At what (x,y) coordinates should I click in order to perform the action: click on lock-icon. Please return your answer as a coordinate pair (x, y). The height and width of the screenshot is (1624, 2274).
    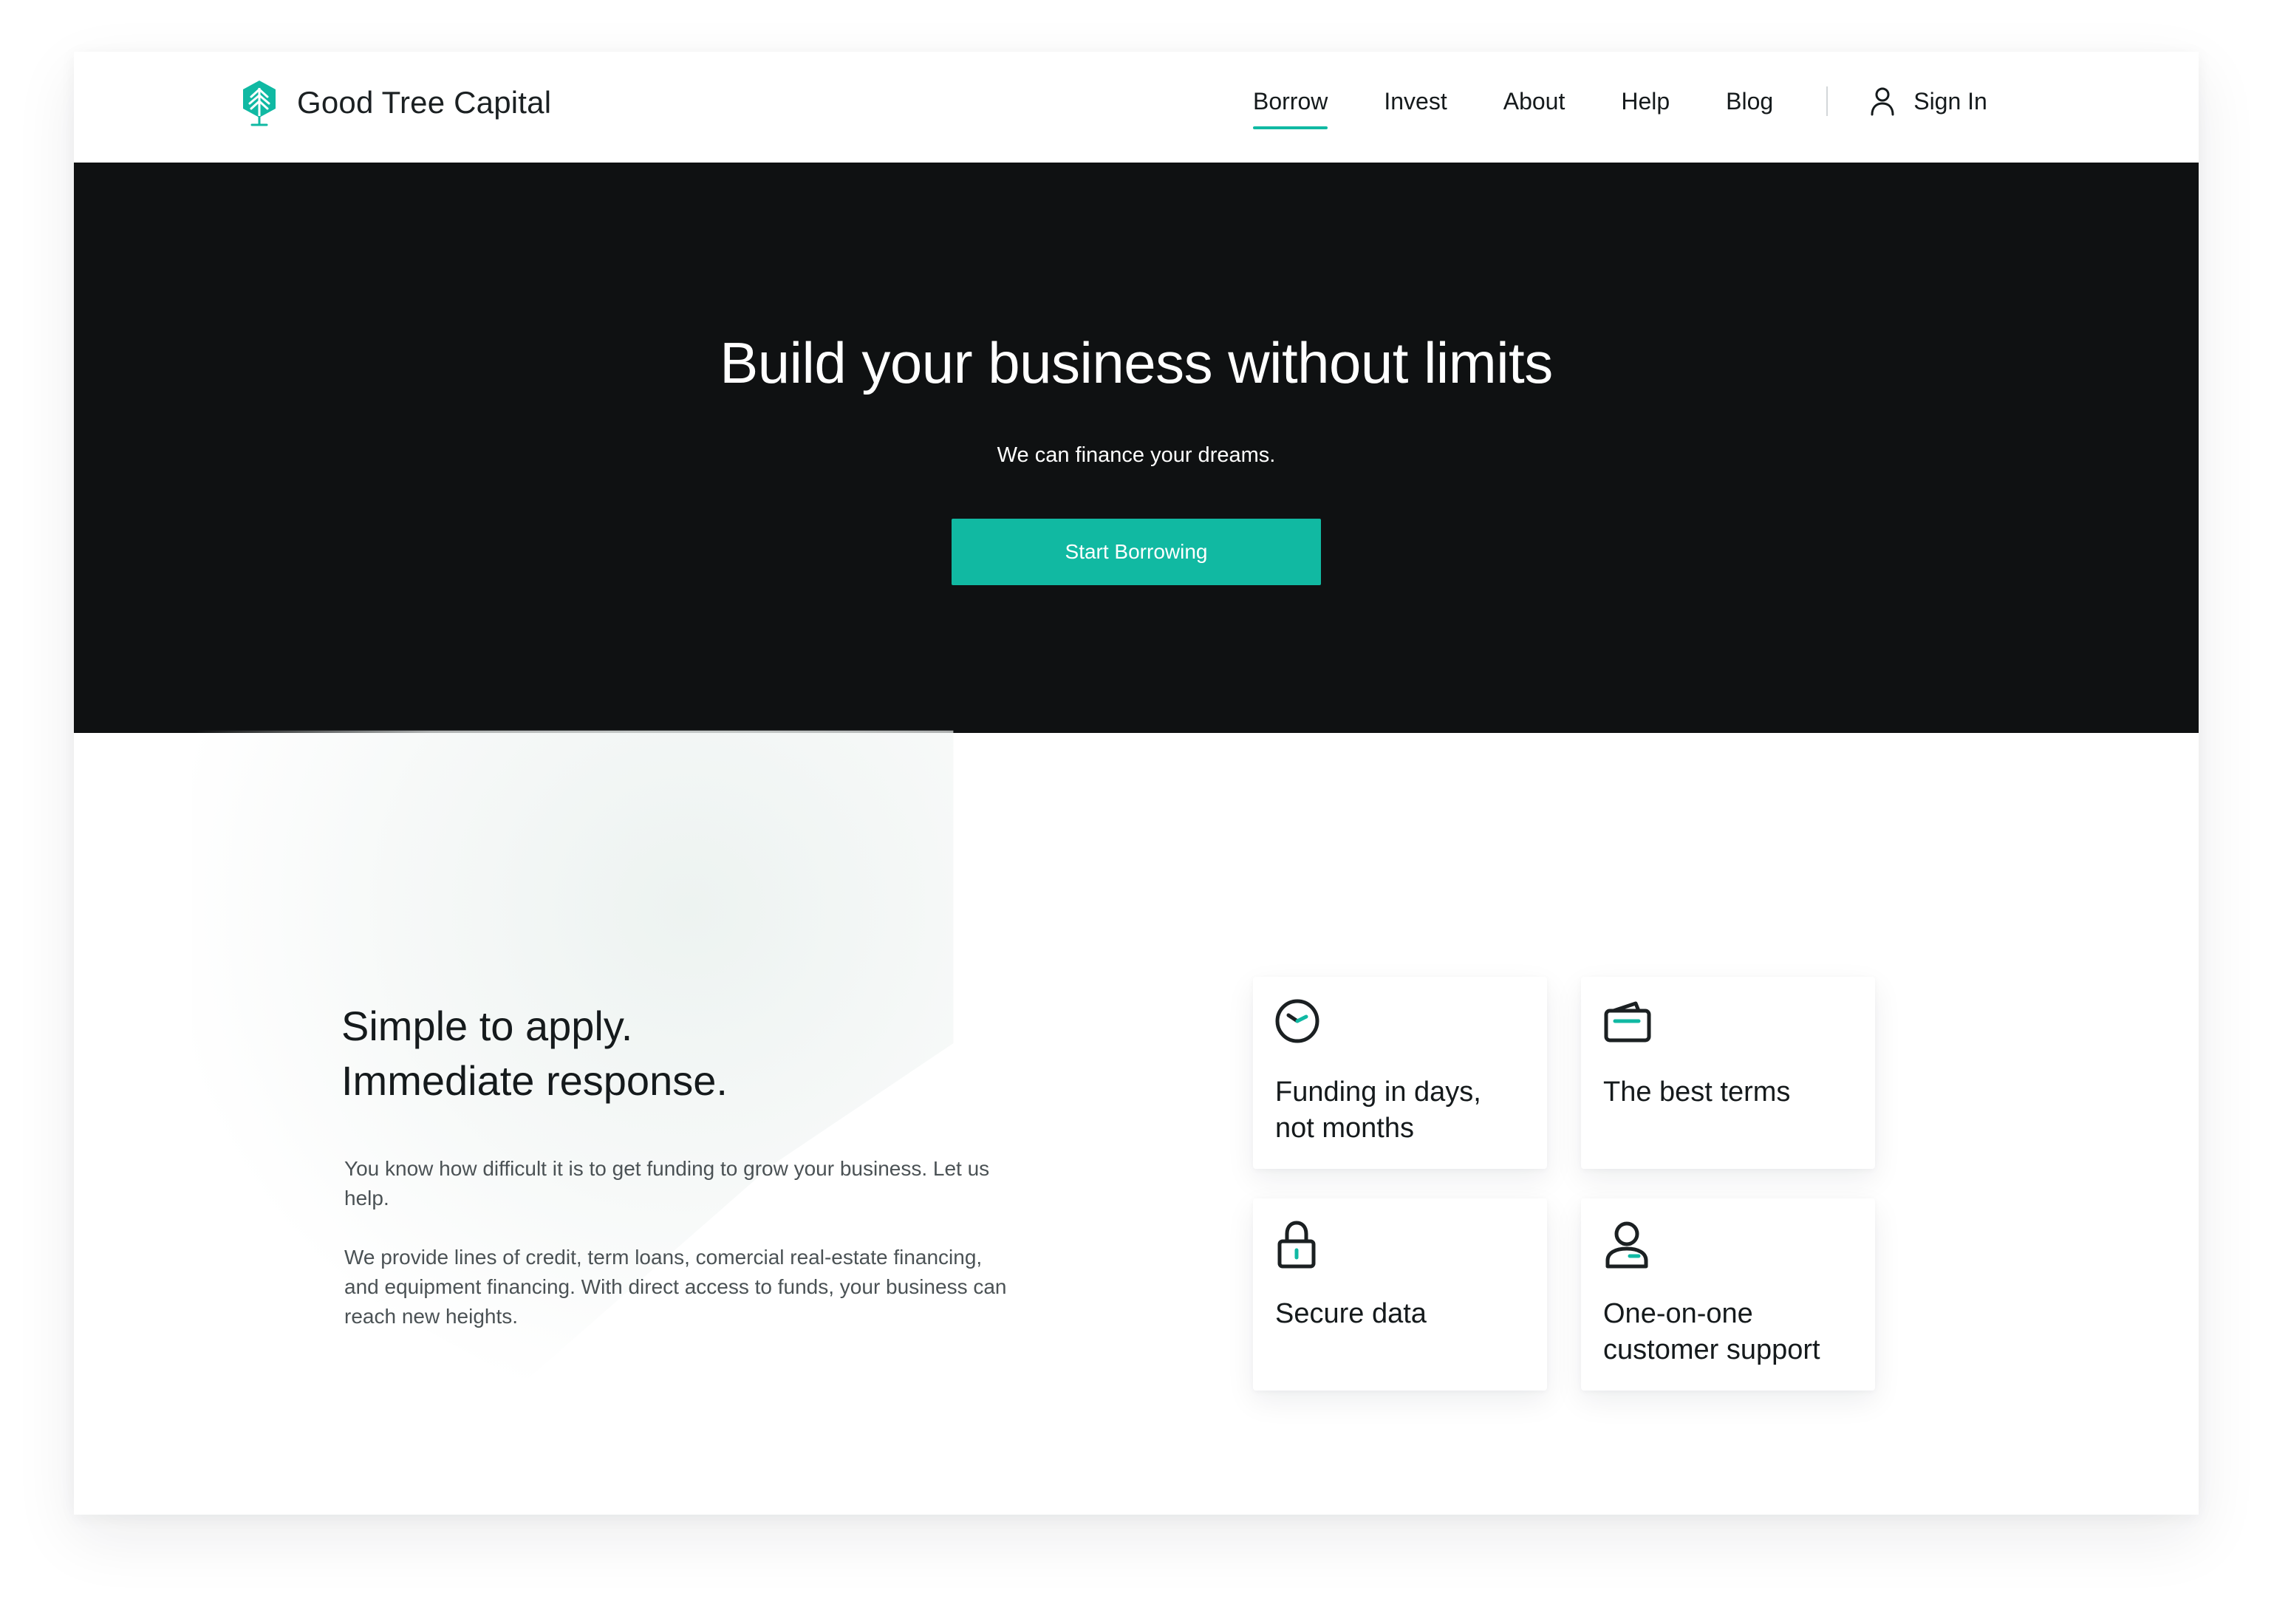
    Looking at the image, I should click on (1299, 1245).